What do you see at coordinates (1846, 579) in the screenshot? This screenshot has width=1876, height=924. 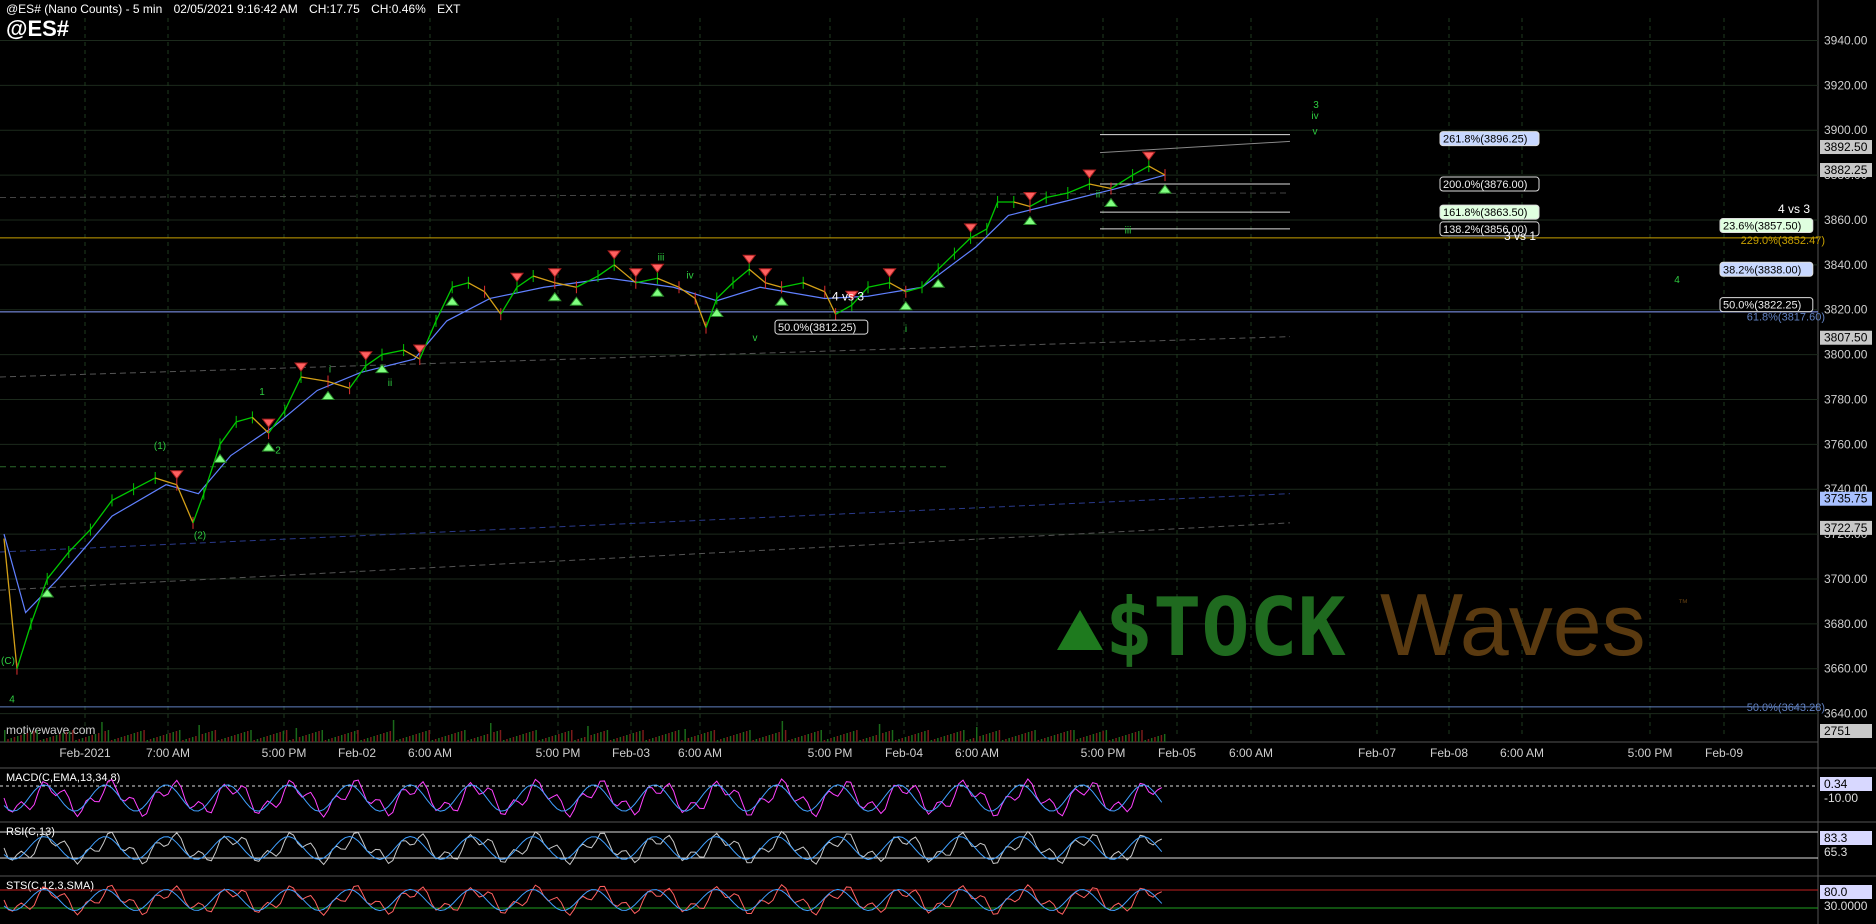 I see `price-tick-label: 3700.00` at bounding box center [1846, 579].